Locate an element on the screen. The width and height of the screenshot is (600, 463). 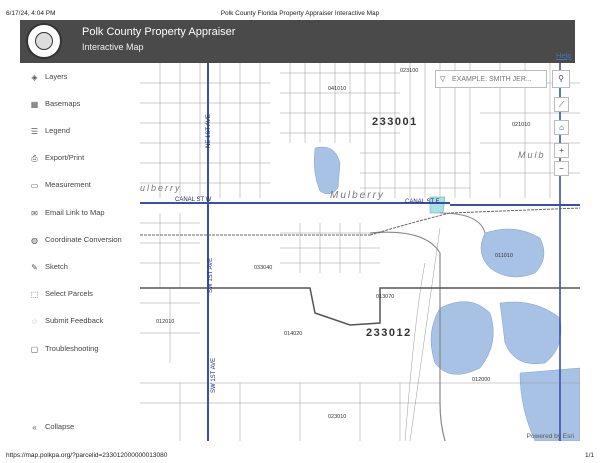
label-canal-w: CANAL ST W is located at coordinates (193, 200).